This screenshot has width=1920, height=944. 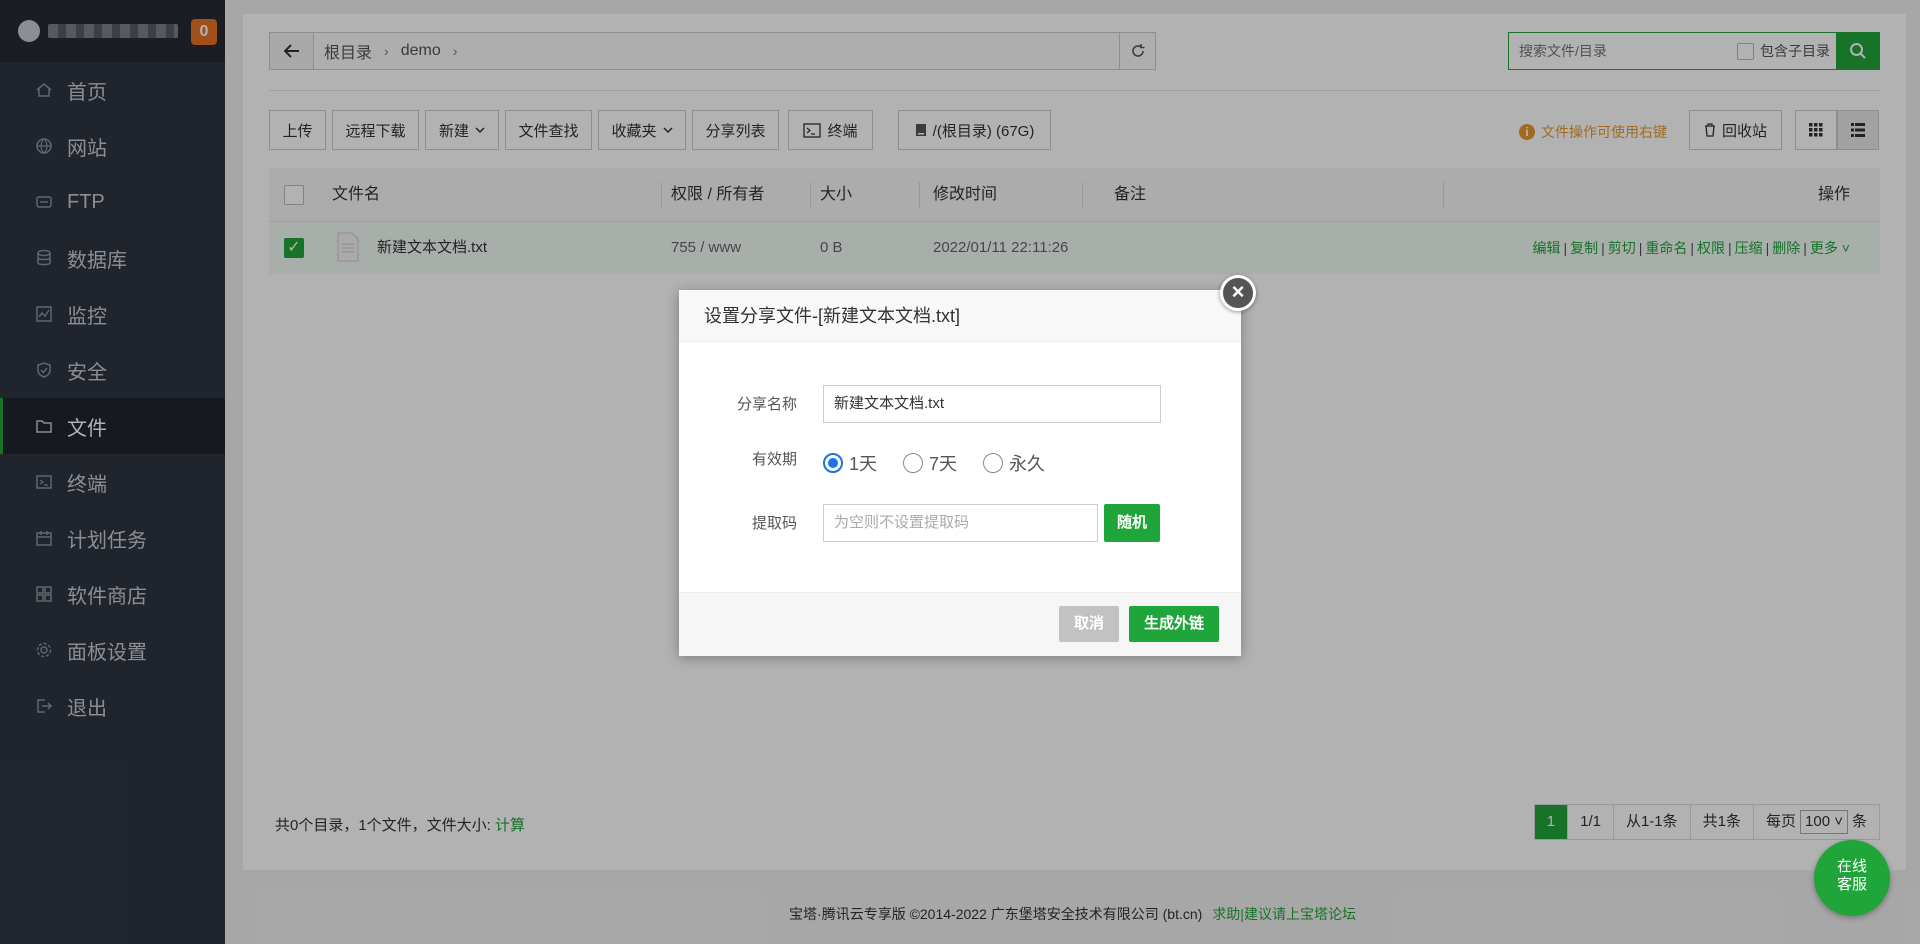 I want to click on share-name-row: 分享名称 新建文本文档.txt, so click(x=960, y=405).